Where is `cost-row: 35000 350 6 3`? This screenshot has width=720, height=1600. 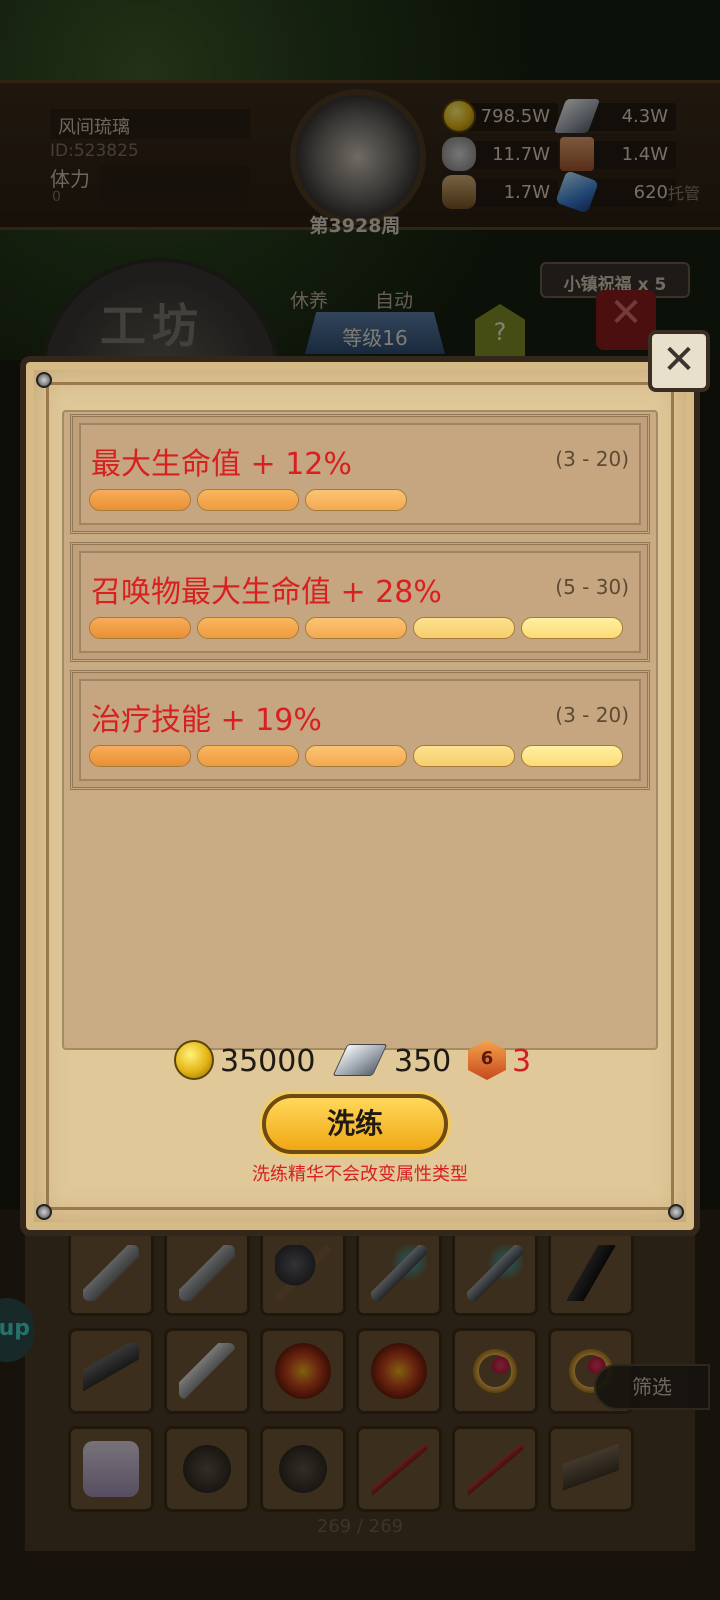
cost-row: 35000 350 6 3 is located at coordinates (360, 1064).